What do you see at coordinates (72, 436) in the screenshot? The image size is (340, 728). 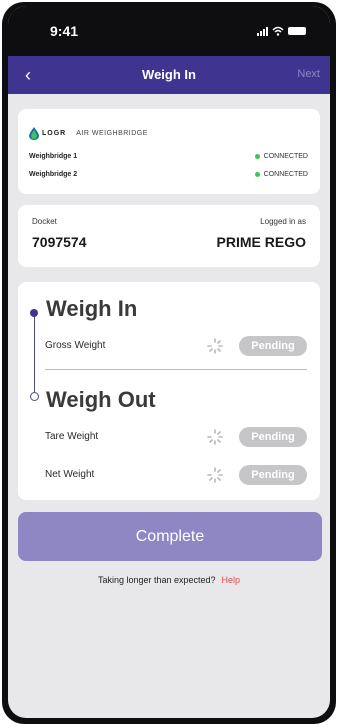 I see `tare-weight-label: Tare Weight` at bounding box center [72, 436].